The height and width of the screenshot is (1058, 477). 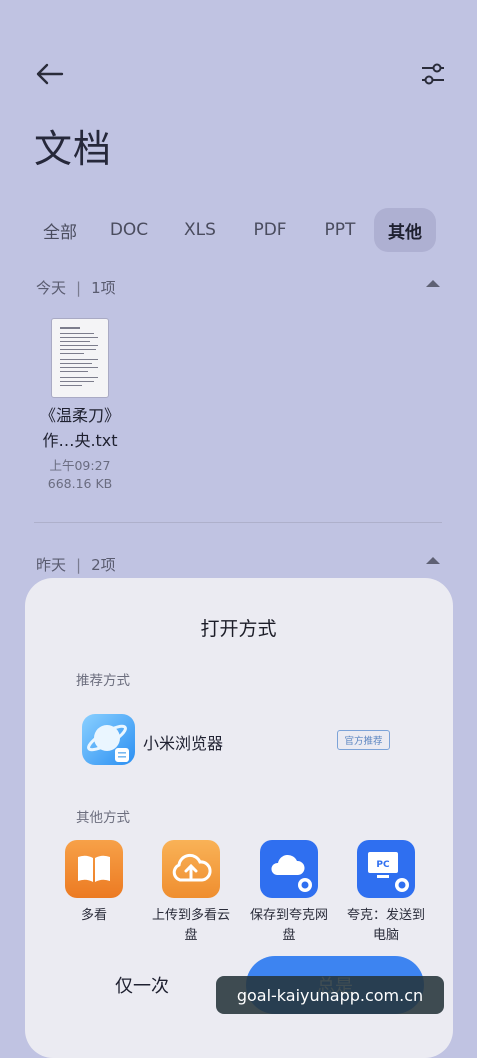 I want to click on section-header-today: 今天 | 1项, so click(x=76, y=287).